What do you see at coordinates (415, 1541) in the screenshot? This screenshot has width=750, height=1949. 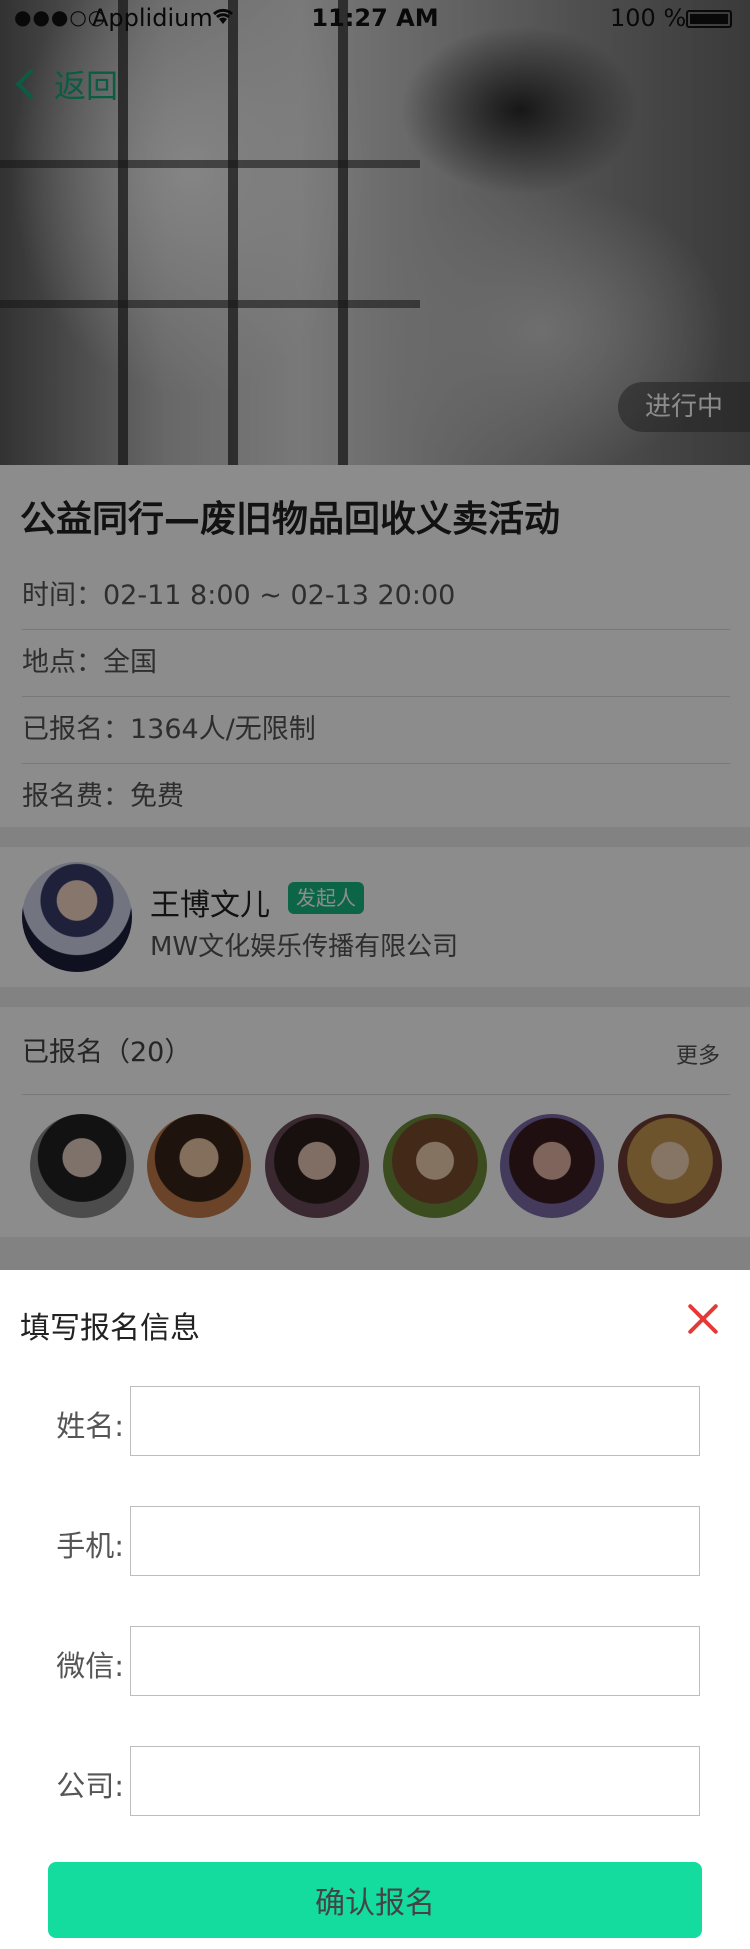 I see `phone-input` at bounding box center [415, 1541].